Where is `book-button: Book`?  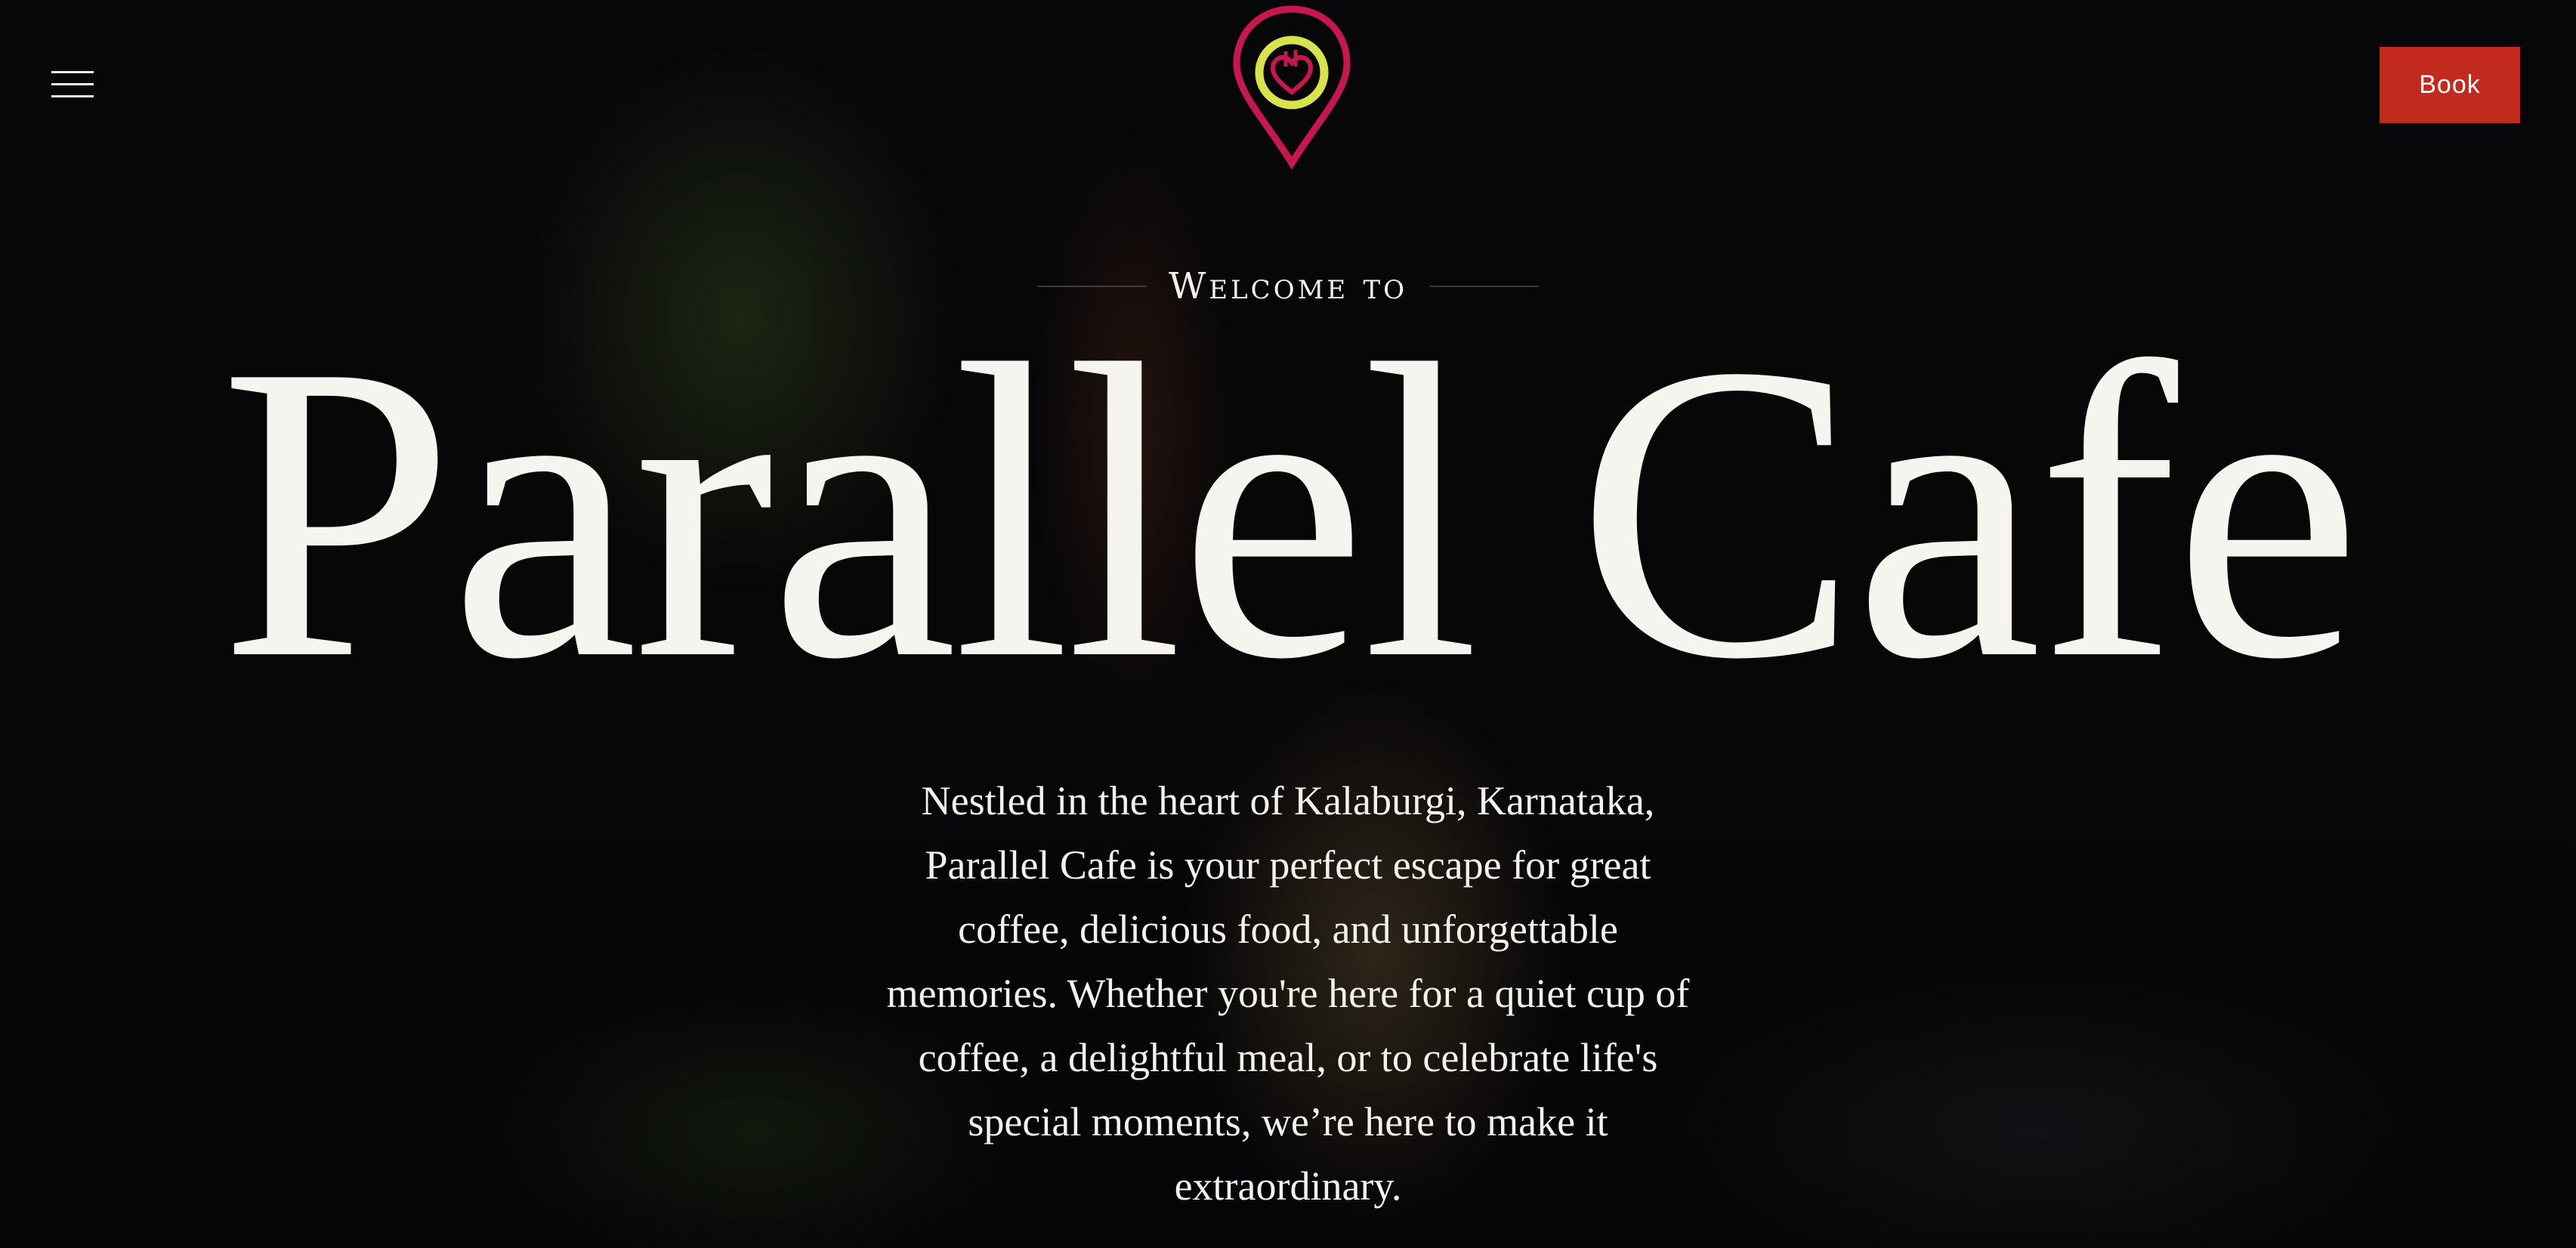
book-button: Book is located at coordinates (2450, 85).